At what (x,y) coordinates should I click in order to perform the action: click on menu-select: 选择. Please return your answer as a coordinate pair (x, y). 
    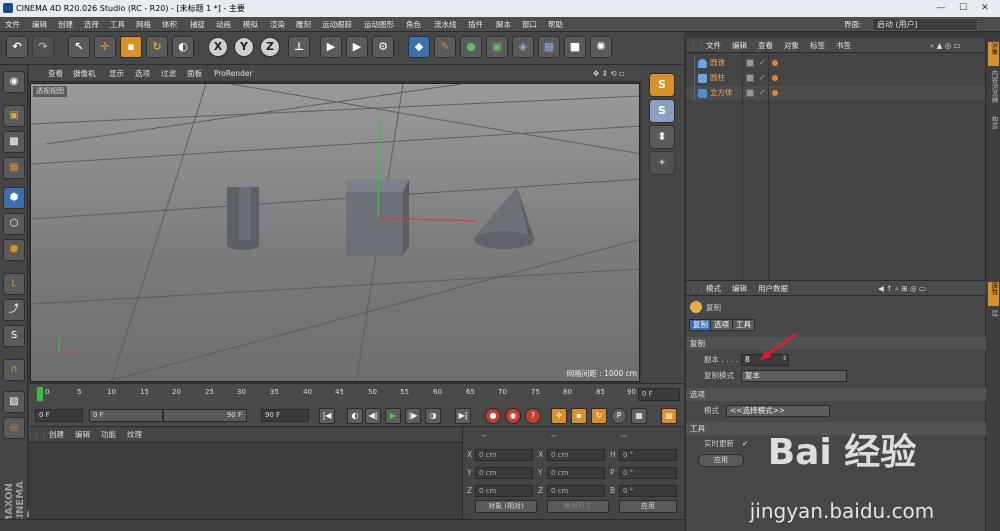
    Looking at the image, I should click on (91, 24).